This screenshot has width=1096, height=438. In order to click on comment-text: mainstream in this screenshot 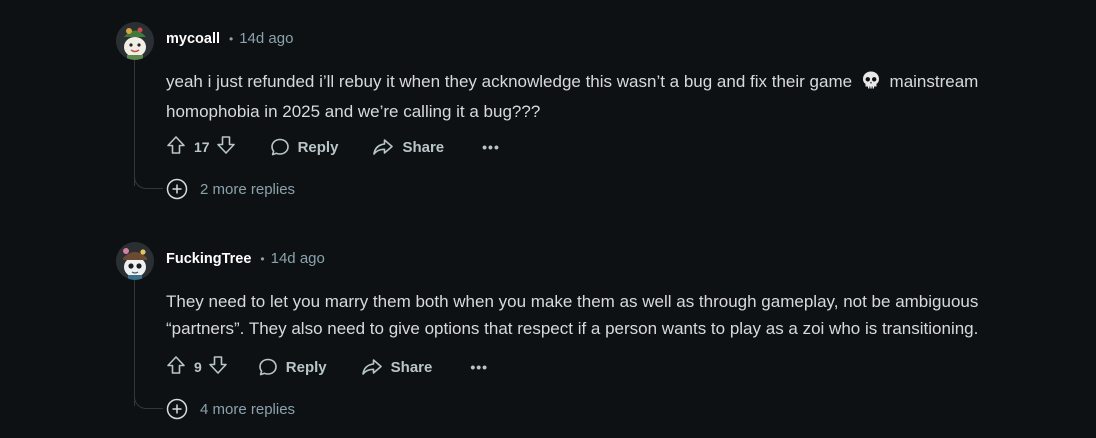, I will do `click(934, 81)`.